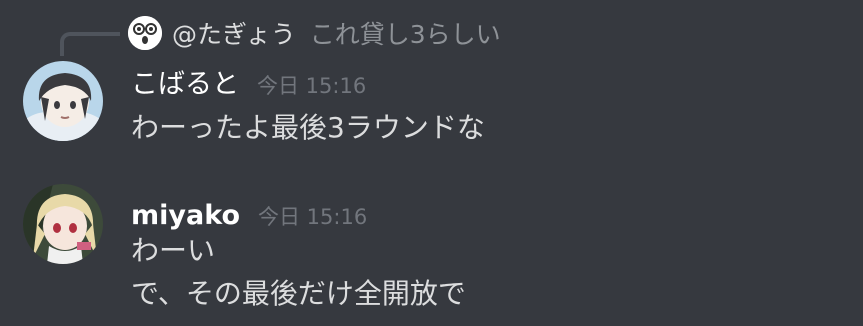  I want to click on message-content: わーい, so click(173, 250).